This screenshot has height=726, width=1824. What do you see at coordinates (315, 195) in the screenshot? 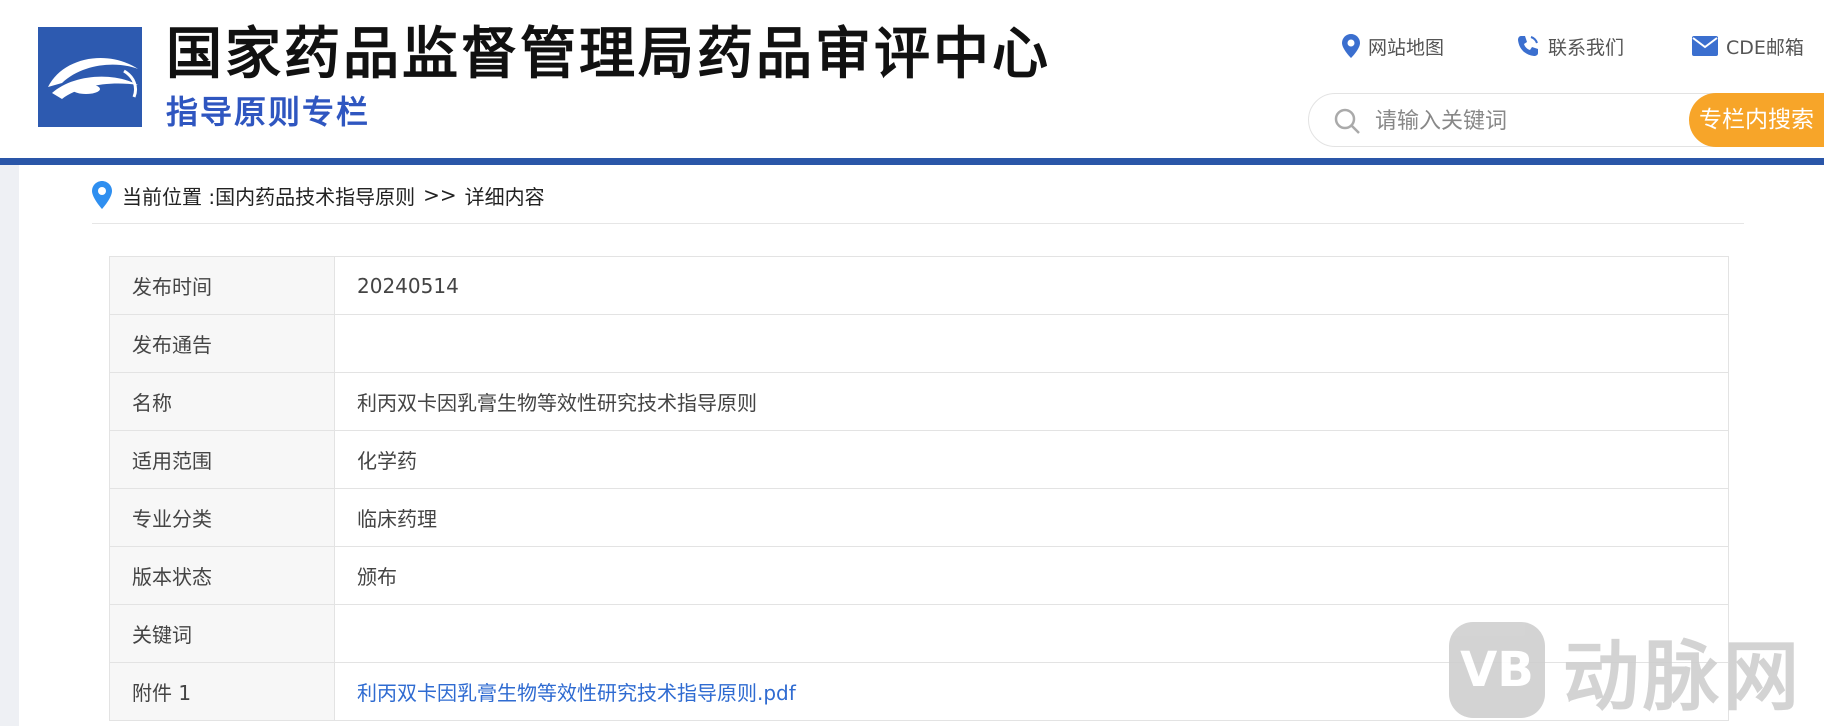
I see `breadcrumb-link-domestic-guidelines: 国内药品技术指导原则` at bounding box center [315, 195].